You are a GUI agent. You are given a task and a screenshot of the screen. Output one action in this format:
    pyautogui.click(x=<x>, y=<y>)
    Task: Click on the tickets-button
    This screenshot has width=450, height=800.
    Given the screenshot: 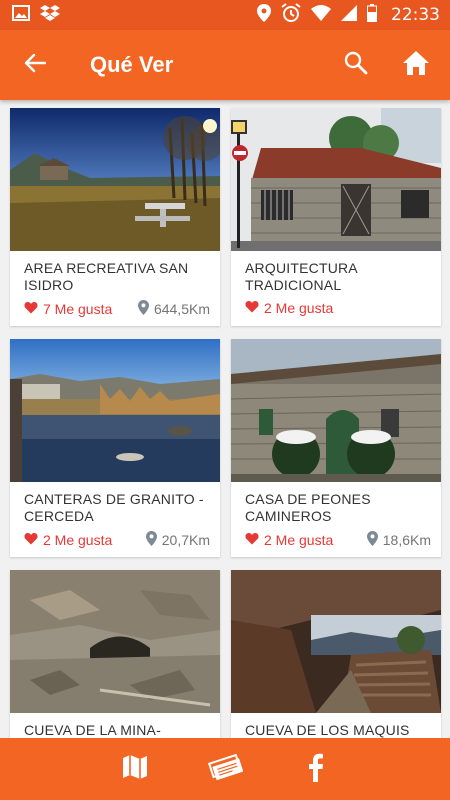 What is the action you would take?
    pyautogui.click(x=225, y=769)
    